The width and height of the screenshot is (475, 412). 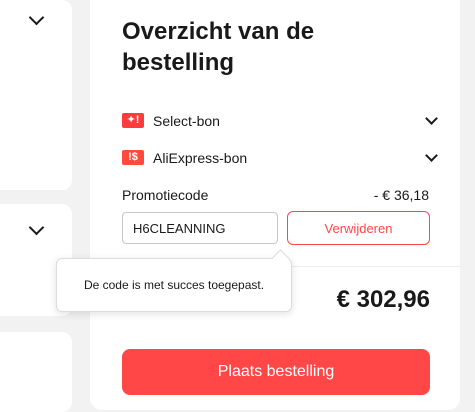 I want to click on aliexpress-coupon-label: AliExpress-bon, so click(x=200, y=158).